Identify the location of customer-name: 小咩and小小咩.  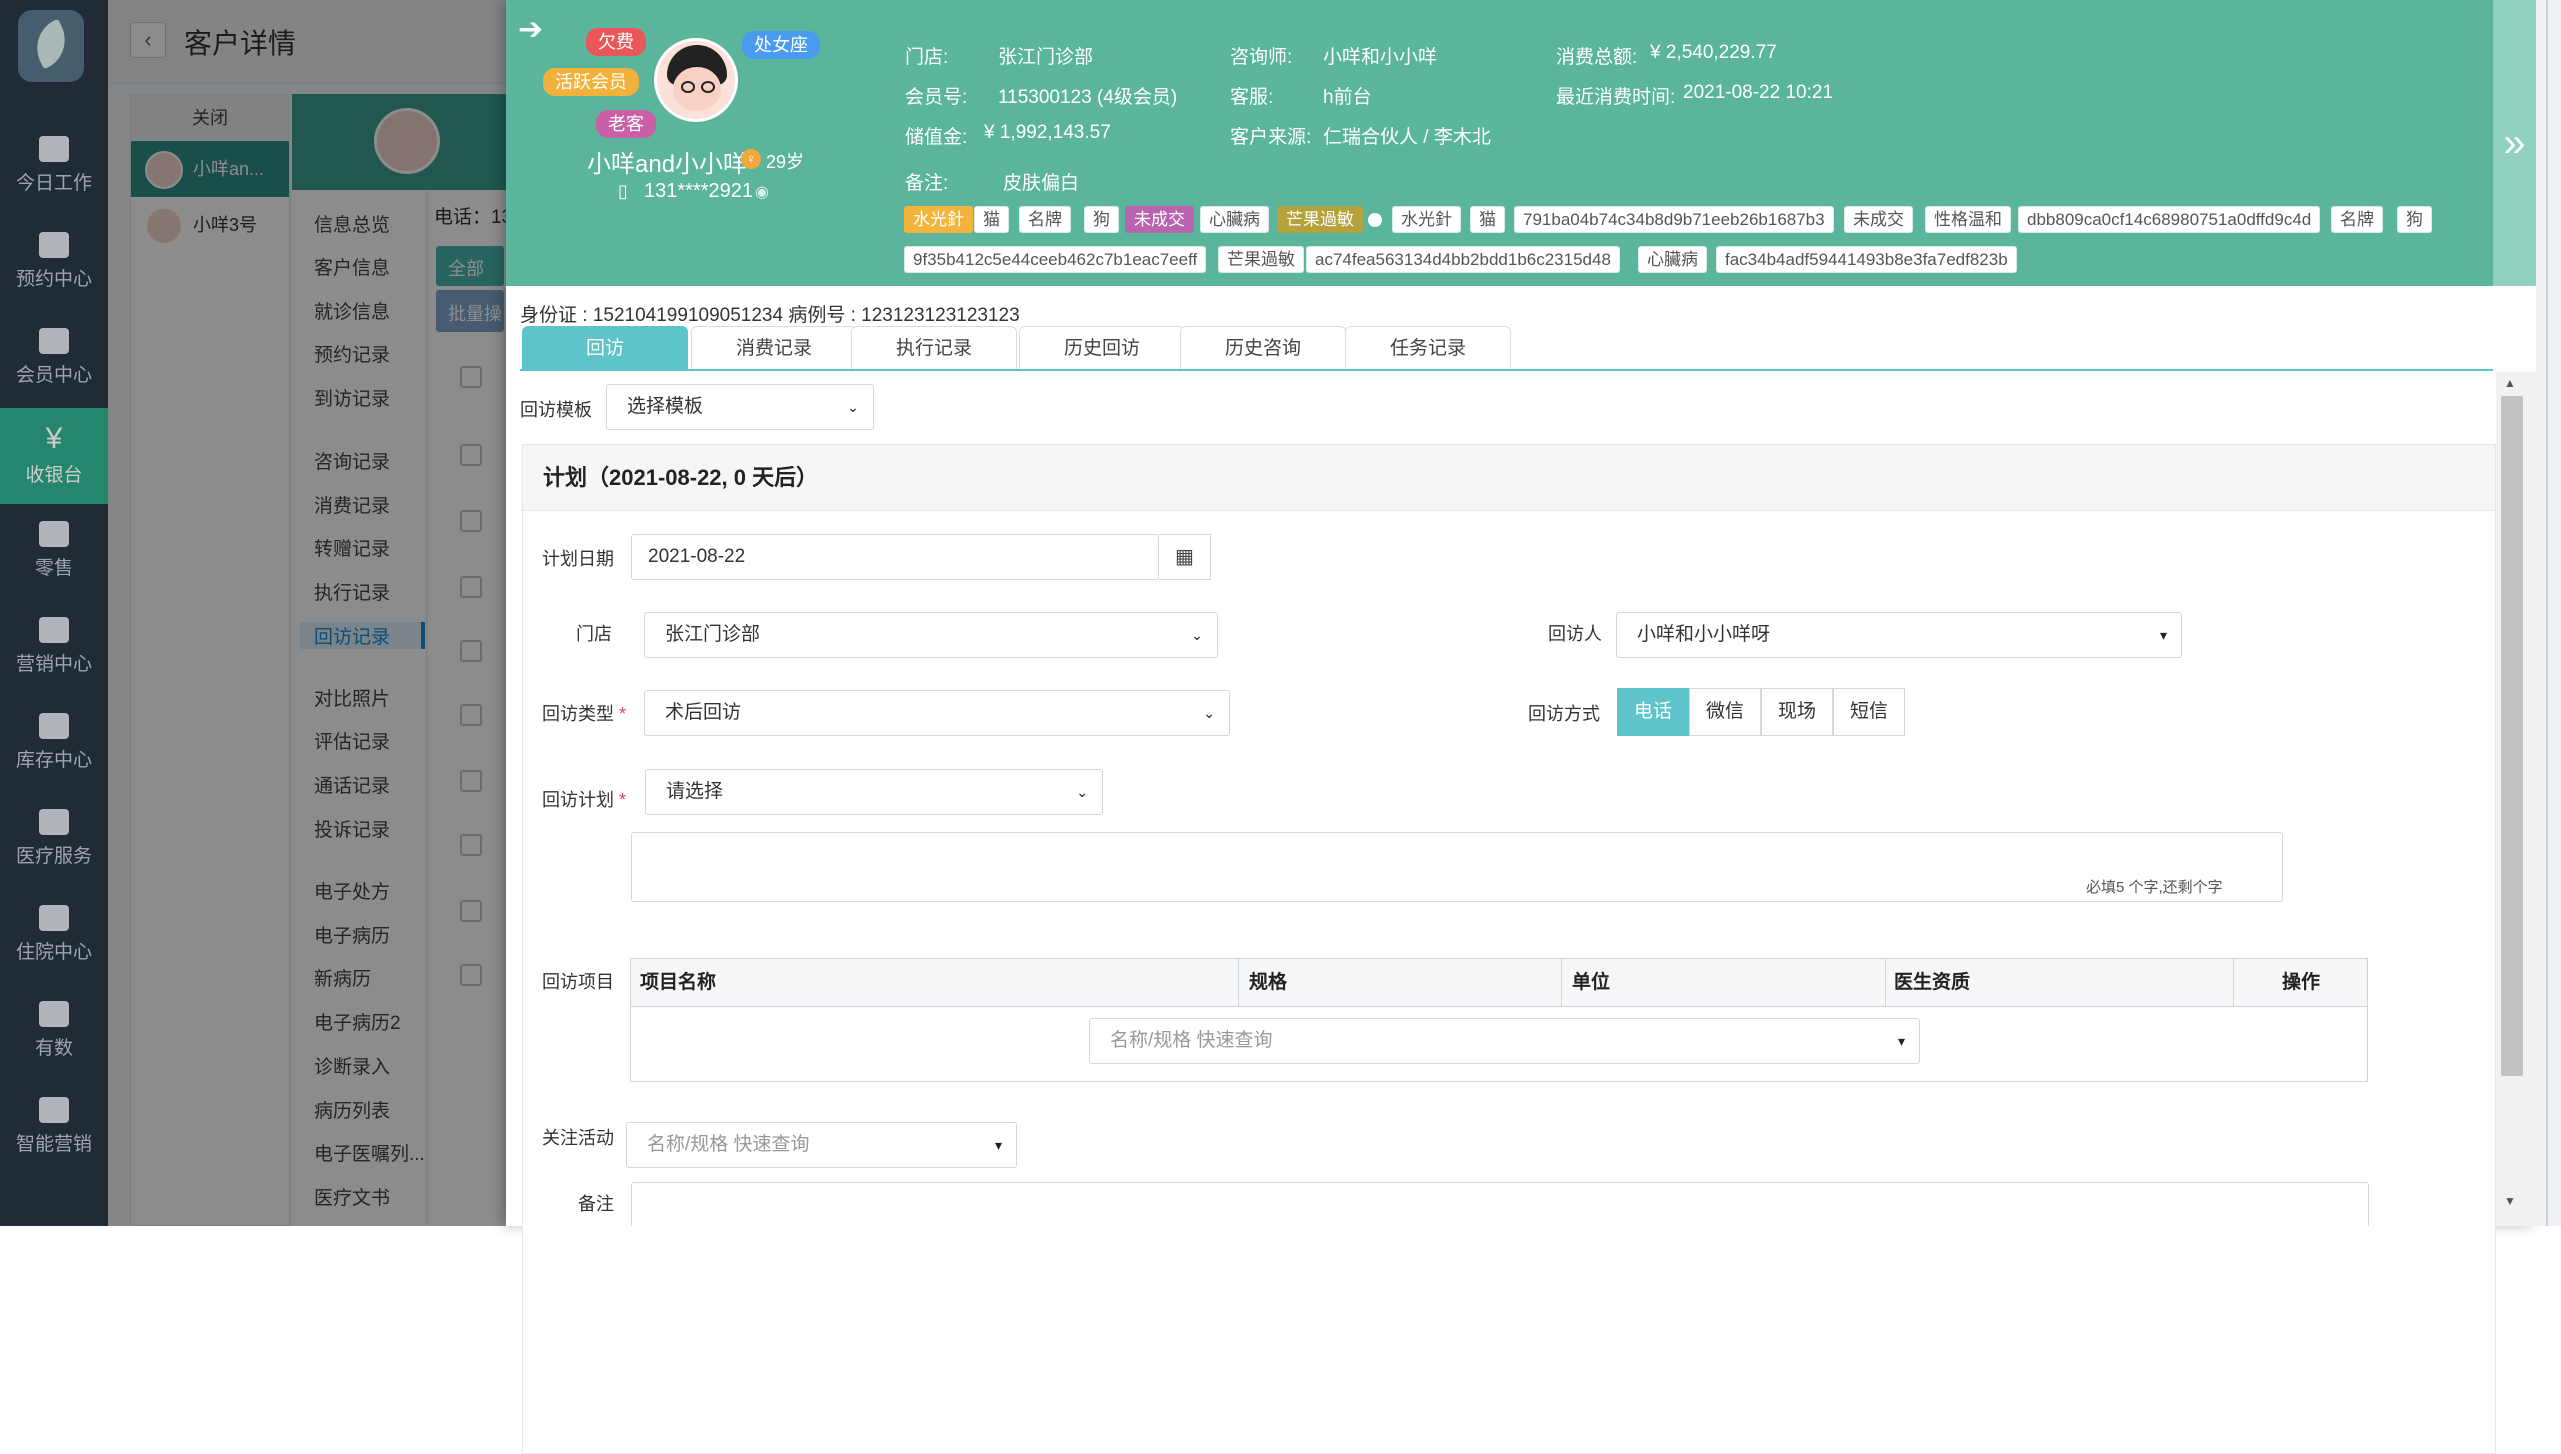
(667, 164).